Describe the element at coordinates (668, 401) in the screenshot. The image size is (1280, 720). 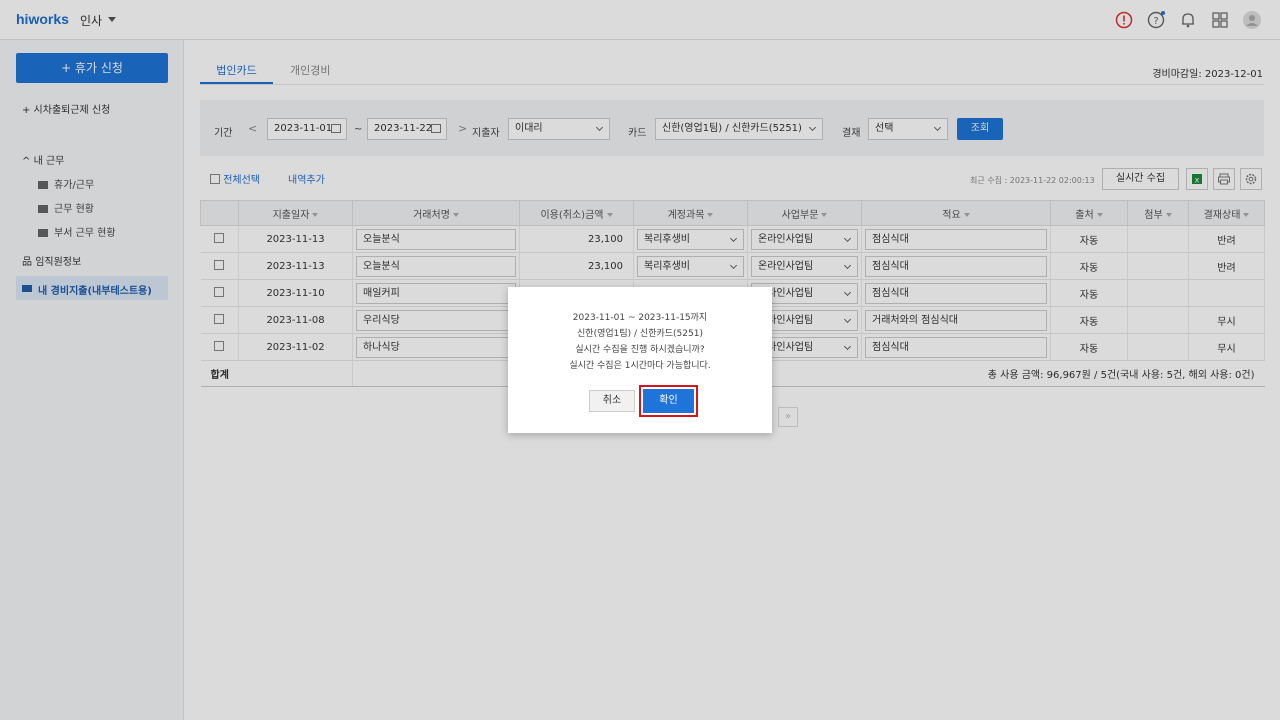
I see `confirm-button: 확인` at that location.